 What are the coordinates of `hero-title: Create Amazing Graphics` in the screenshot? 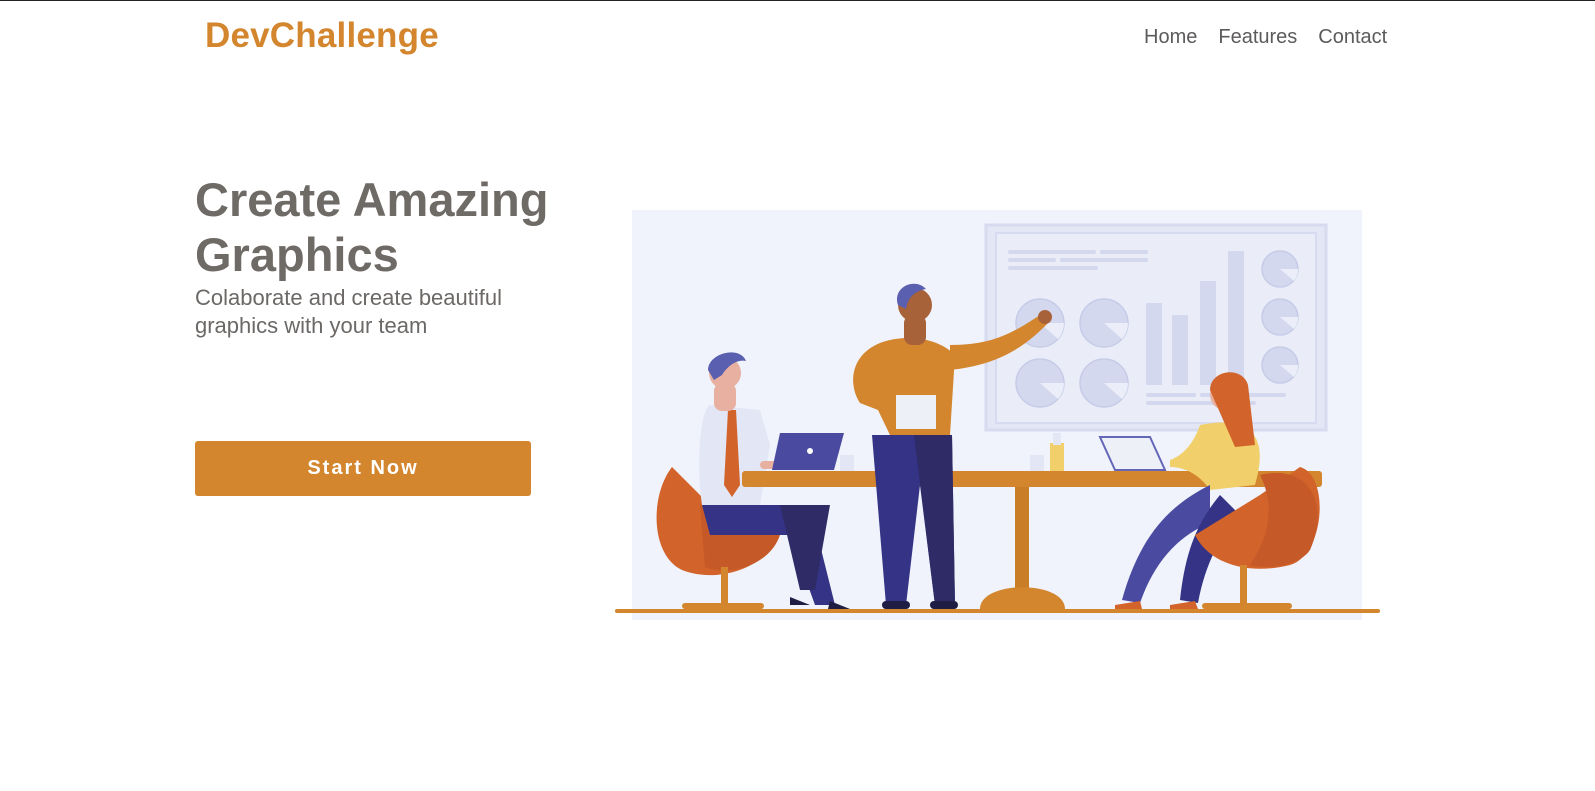 It's located at (372, 227).